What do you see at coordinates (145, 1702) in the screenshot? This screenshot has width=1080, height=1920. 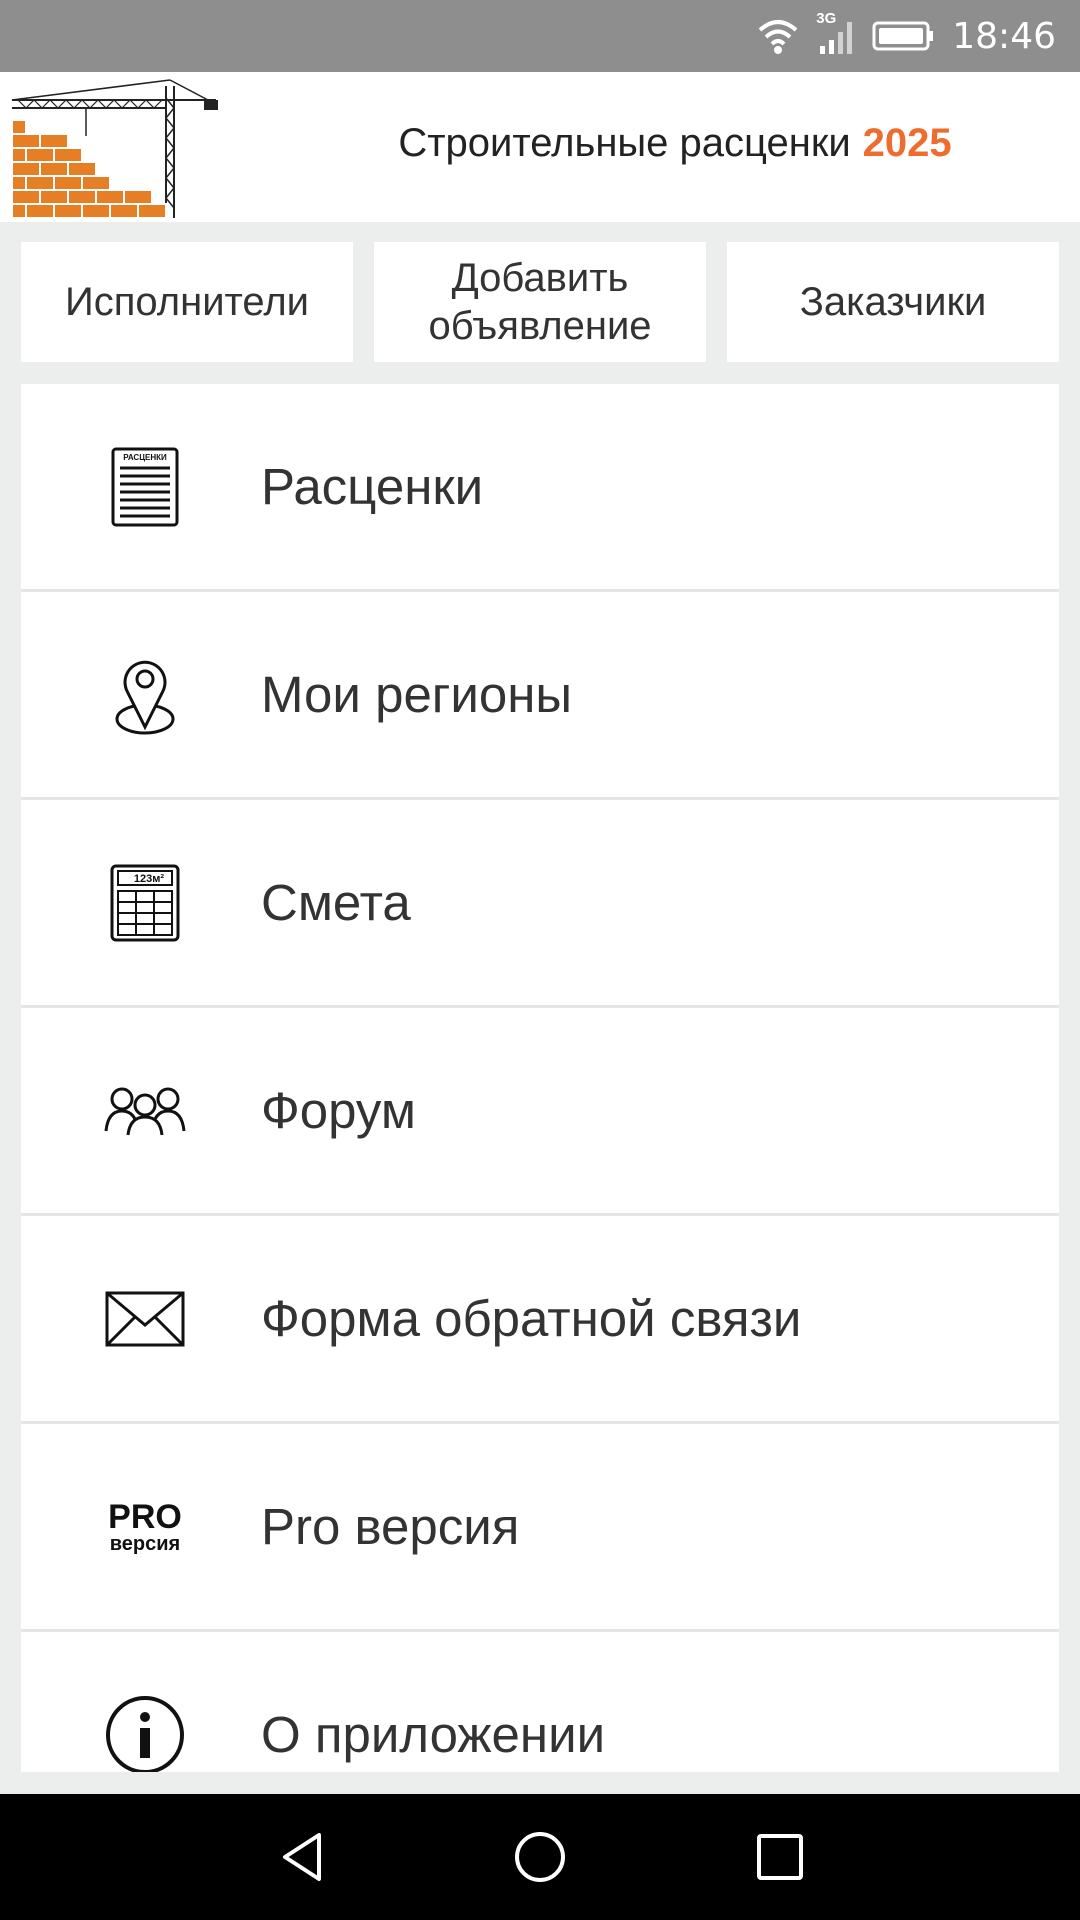 I see `info-icon` at bounding box center [145, 1702].